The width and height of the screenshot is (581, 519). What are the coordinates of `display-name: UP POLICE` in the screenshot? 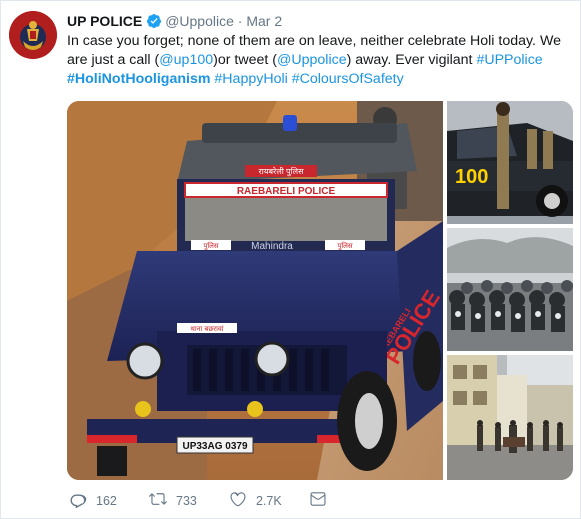 It's located at (104, 21).